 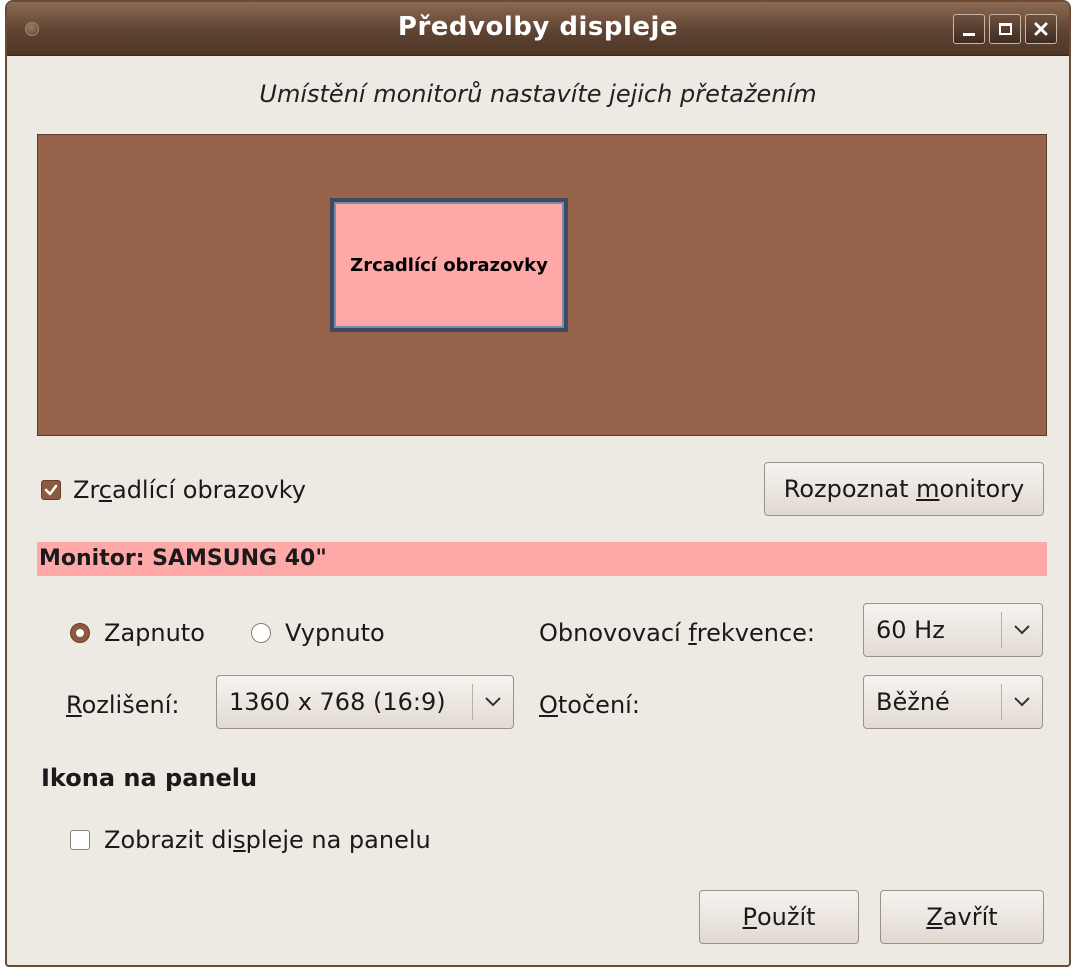 I want to click on refresh-rate-value: 60 Hz, so click(x=910, y=630).